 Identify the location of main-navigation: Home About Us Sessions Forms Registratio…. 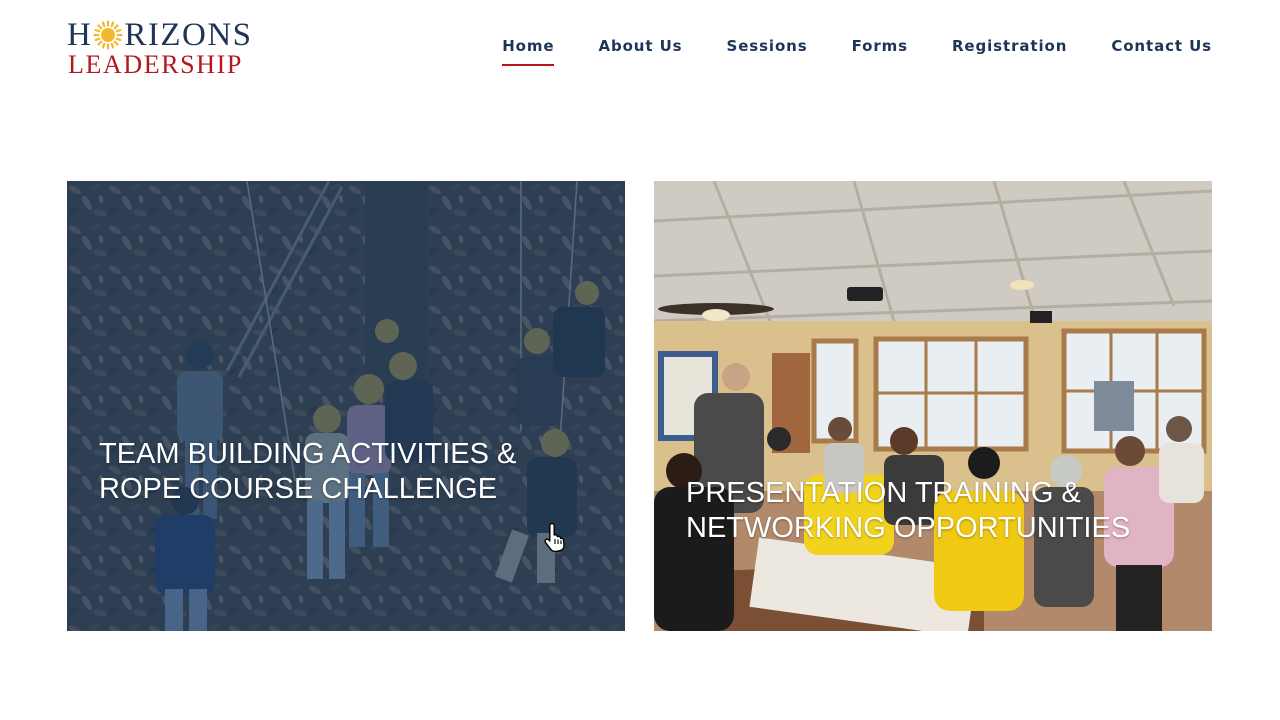
(835, 51).